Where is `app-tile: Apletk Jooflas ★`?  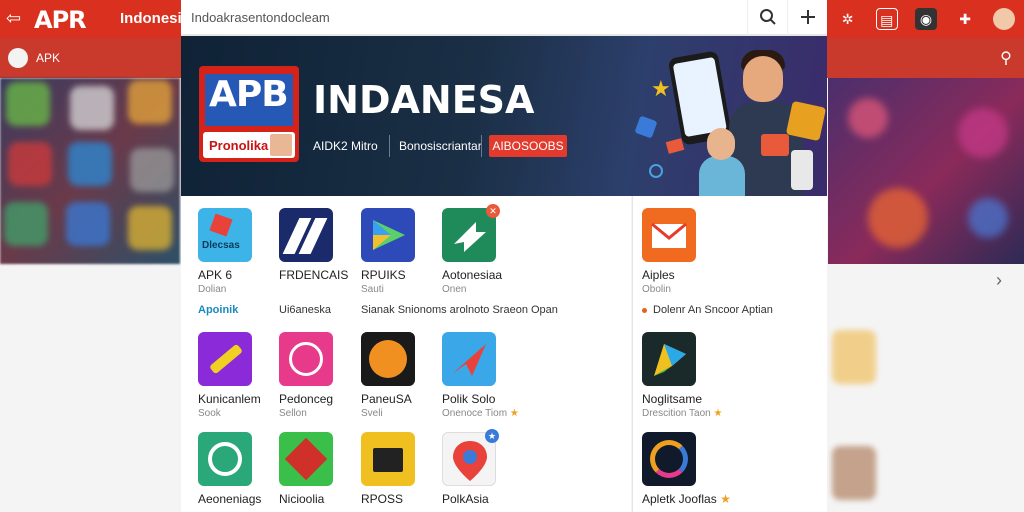 app-tile: Apletk Jooflas ★ is located at coordinates (686, 469).